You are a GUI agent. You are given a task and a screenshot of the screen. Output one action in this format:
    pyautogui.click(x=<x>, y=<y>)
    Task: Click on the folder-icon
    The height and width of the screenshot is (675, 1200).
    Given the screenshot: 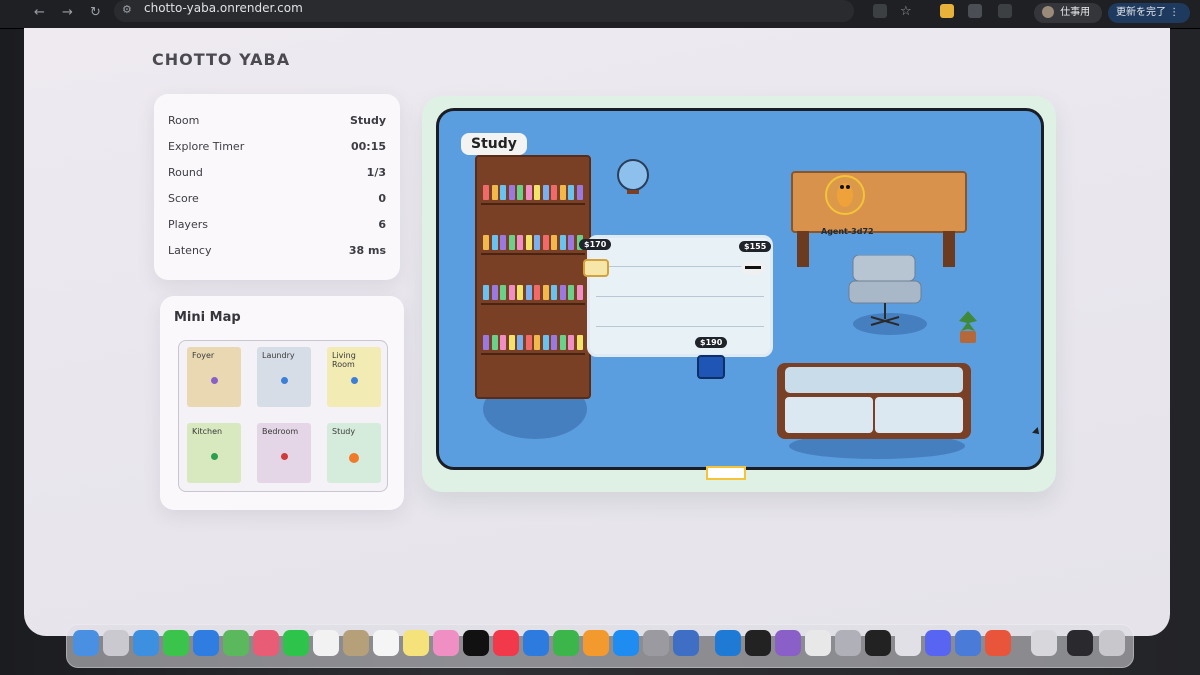 What is the action you would take?
    pyautogui.click(x=1080, y=643)
    